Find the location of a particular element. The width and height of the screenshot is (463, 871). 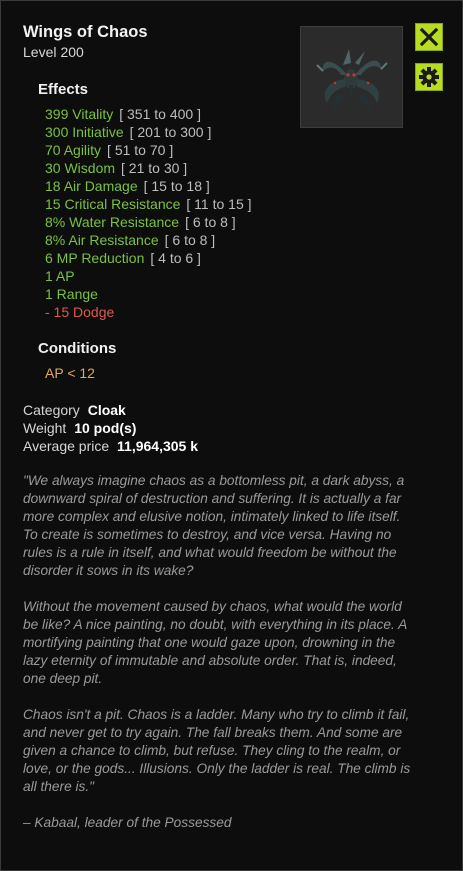

wings-of-chaos-icon is located at coordinates (352, 81).